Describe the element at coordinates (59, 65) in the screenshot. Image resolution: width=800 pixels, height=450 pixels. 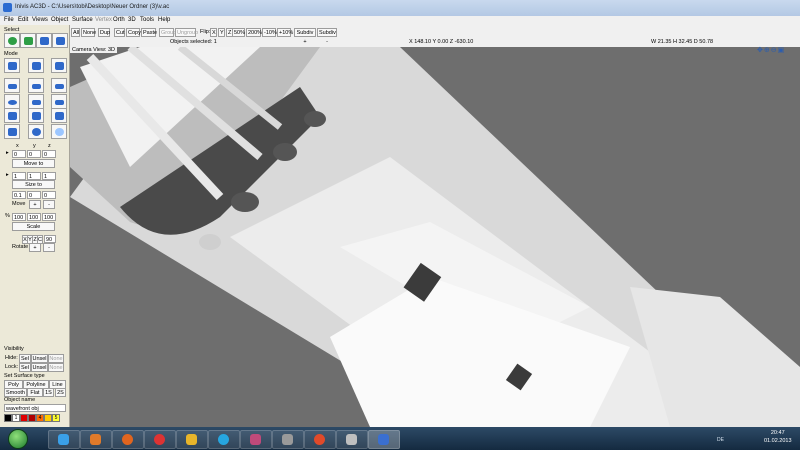
I see `figure-tool` at that location.